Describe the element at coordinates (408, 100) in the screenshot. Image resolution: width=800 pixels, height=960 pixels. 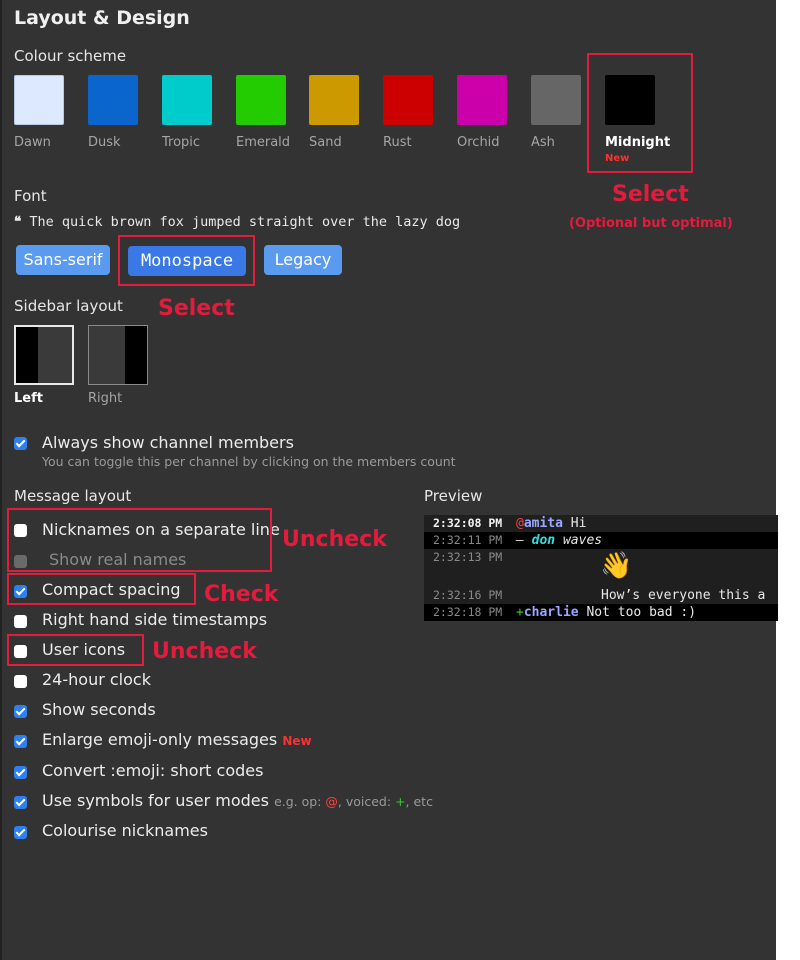
I see `swatch-rust` at that location.